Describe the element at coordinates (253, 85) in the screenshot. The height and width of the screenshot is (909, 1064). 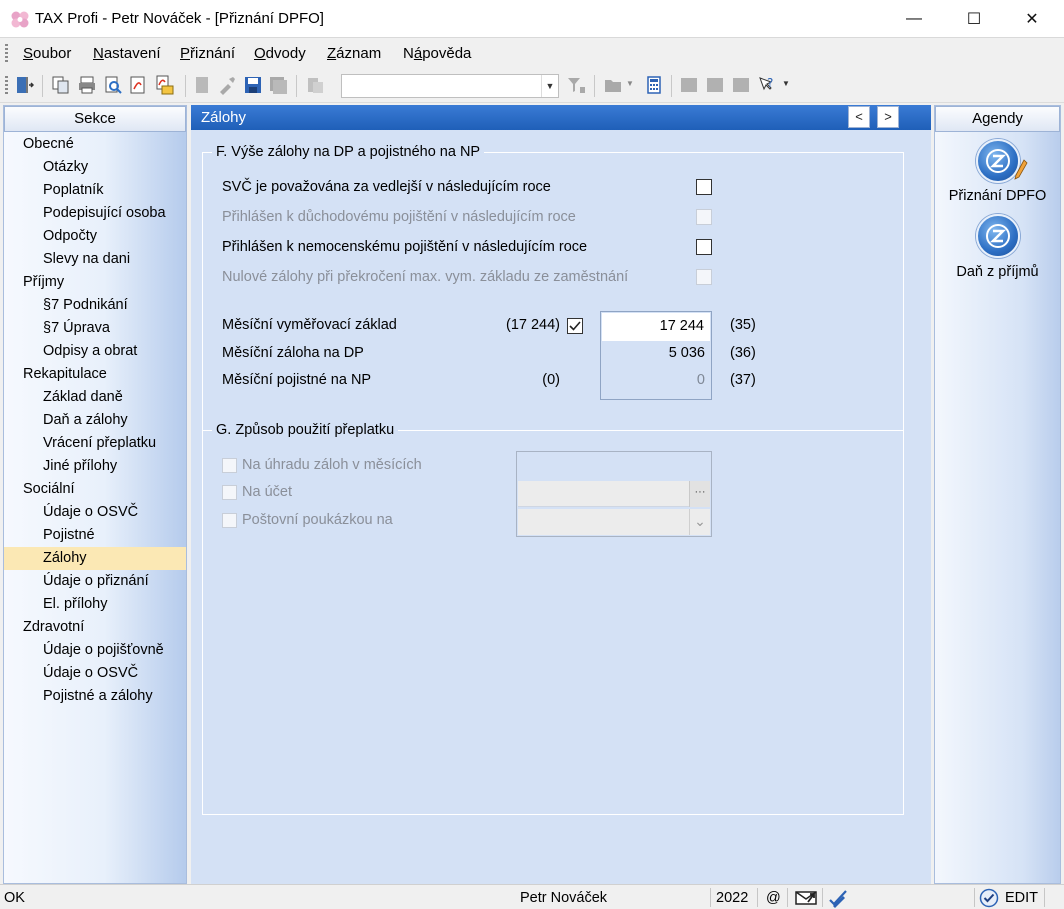
I see `save-icon` at that location.